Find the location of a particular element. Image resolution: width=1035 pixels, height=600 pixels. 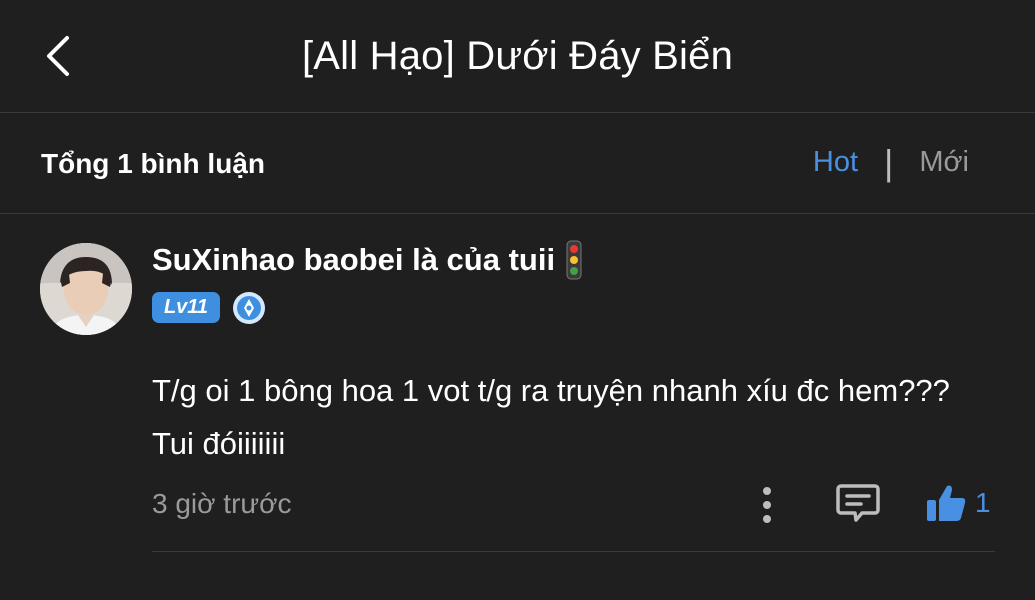

more-options-button is located at coordinates (767, 505).